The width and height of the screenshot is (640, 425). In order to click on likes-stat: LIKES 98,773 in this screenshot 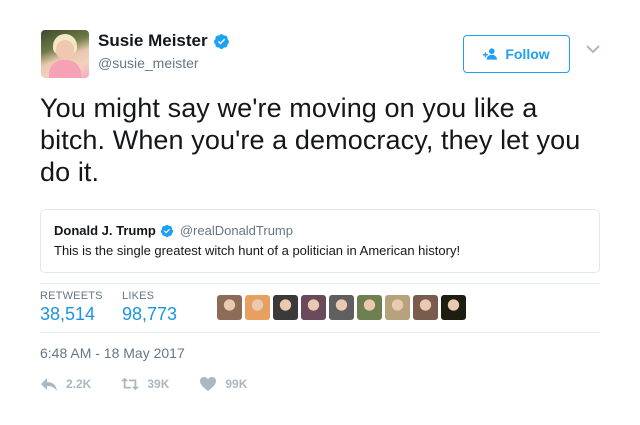, I will do `click(149, 307)`.